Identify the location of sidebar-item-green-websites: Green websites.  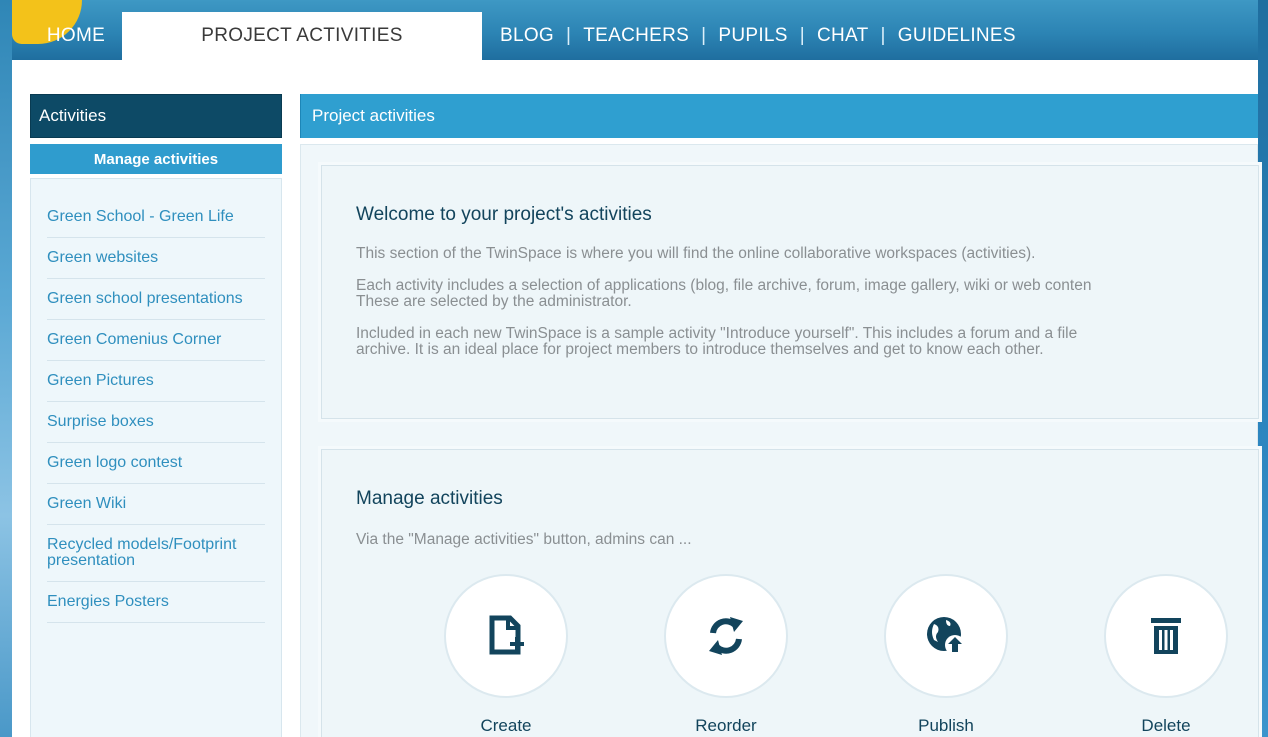
(156, 264).